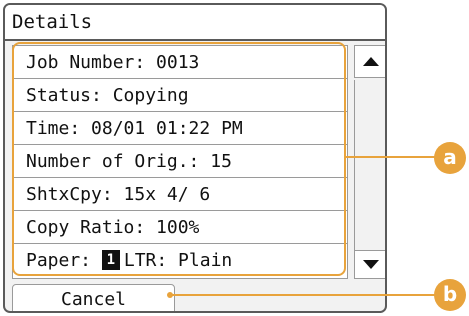  I want to click on cancel-button: Cancel, so click(93, 297).